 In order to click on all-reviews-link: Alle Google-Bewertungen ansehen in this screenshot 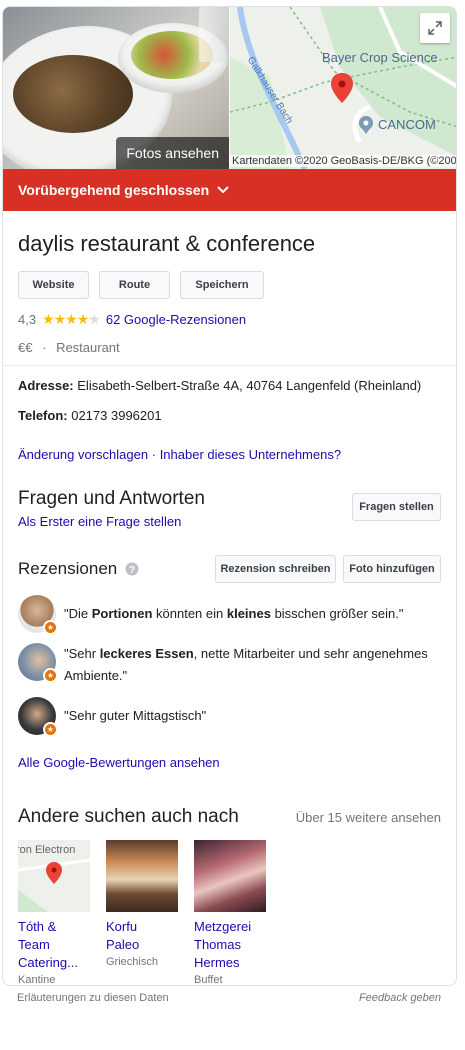, I will do `click(229, 762)`.